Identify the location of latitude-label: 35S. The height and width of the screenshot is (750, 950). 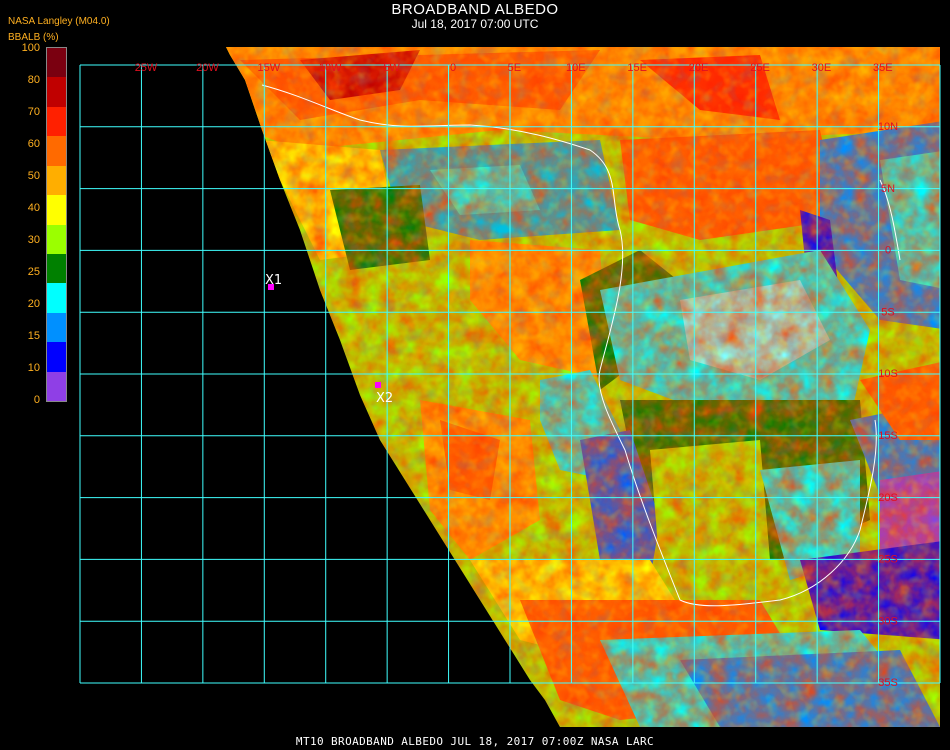
(888, 683).